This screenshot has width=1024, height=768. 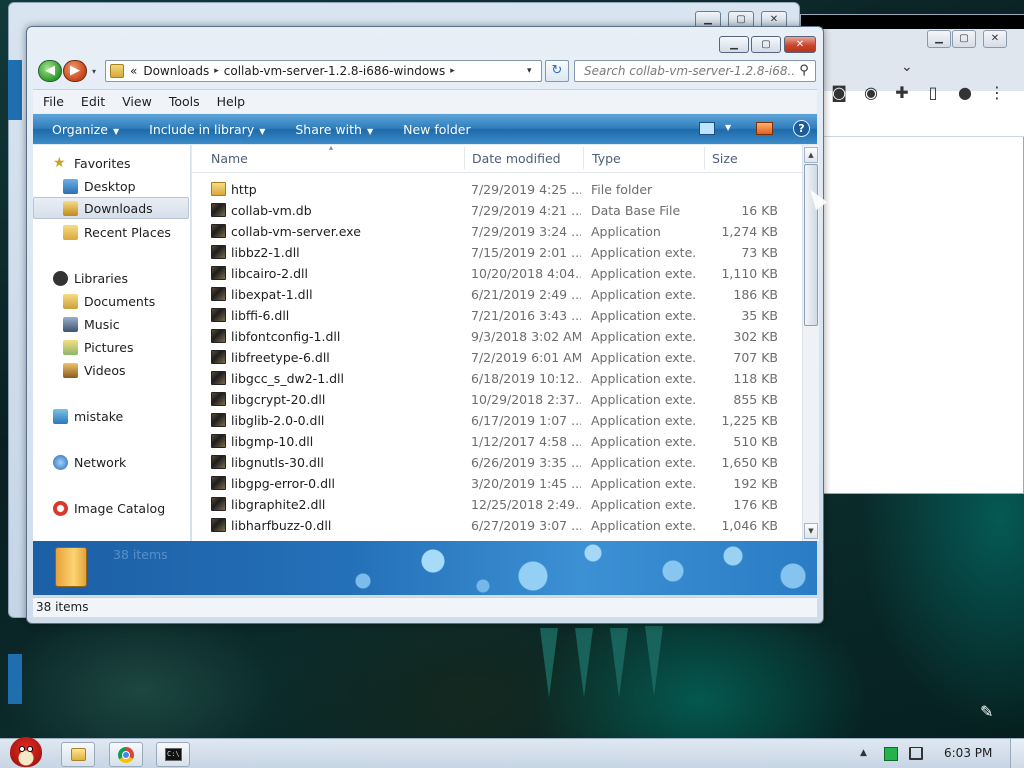 I want to click on help-icon: ?, so click(x=801, y=128).